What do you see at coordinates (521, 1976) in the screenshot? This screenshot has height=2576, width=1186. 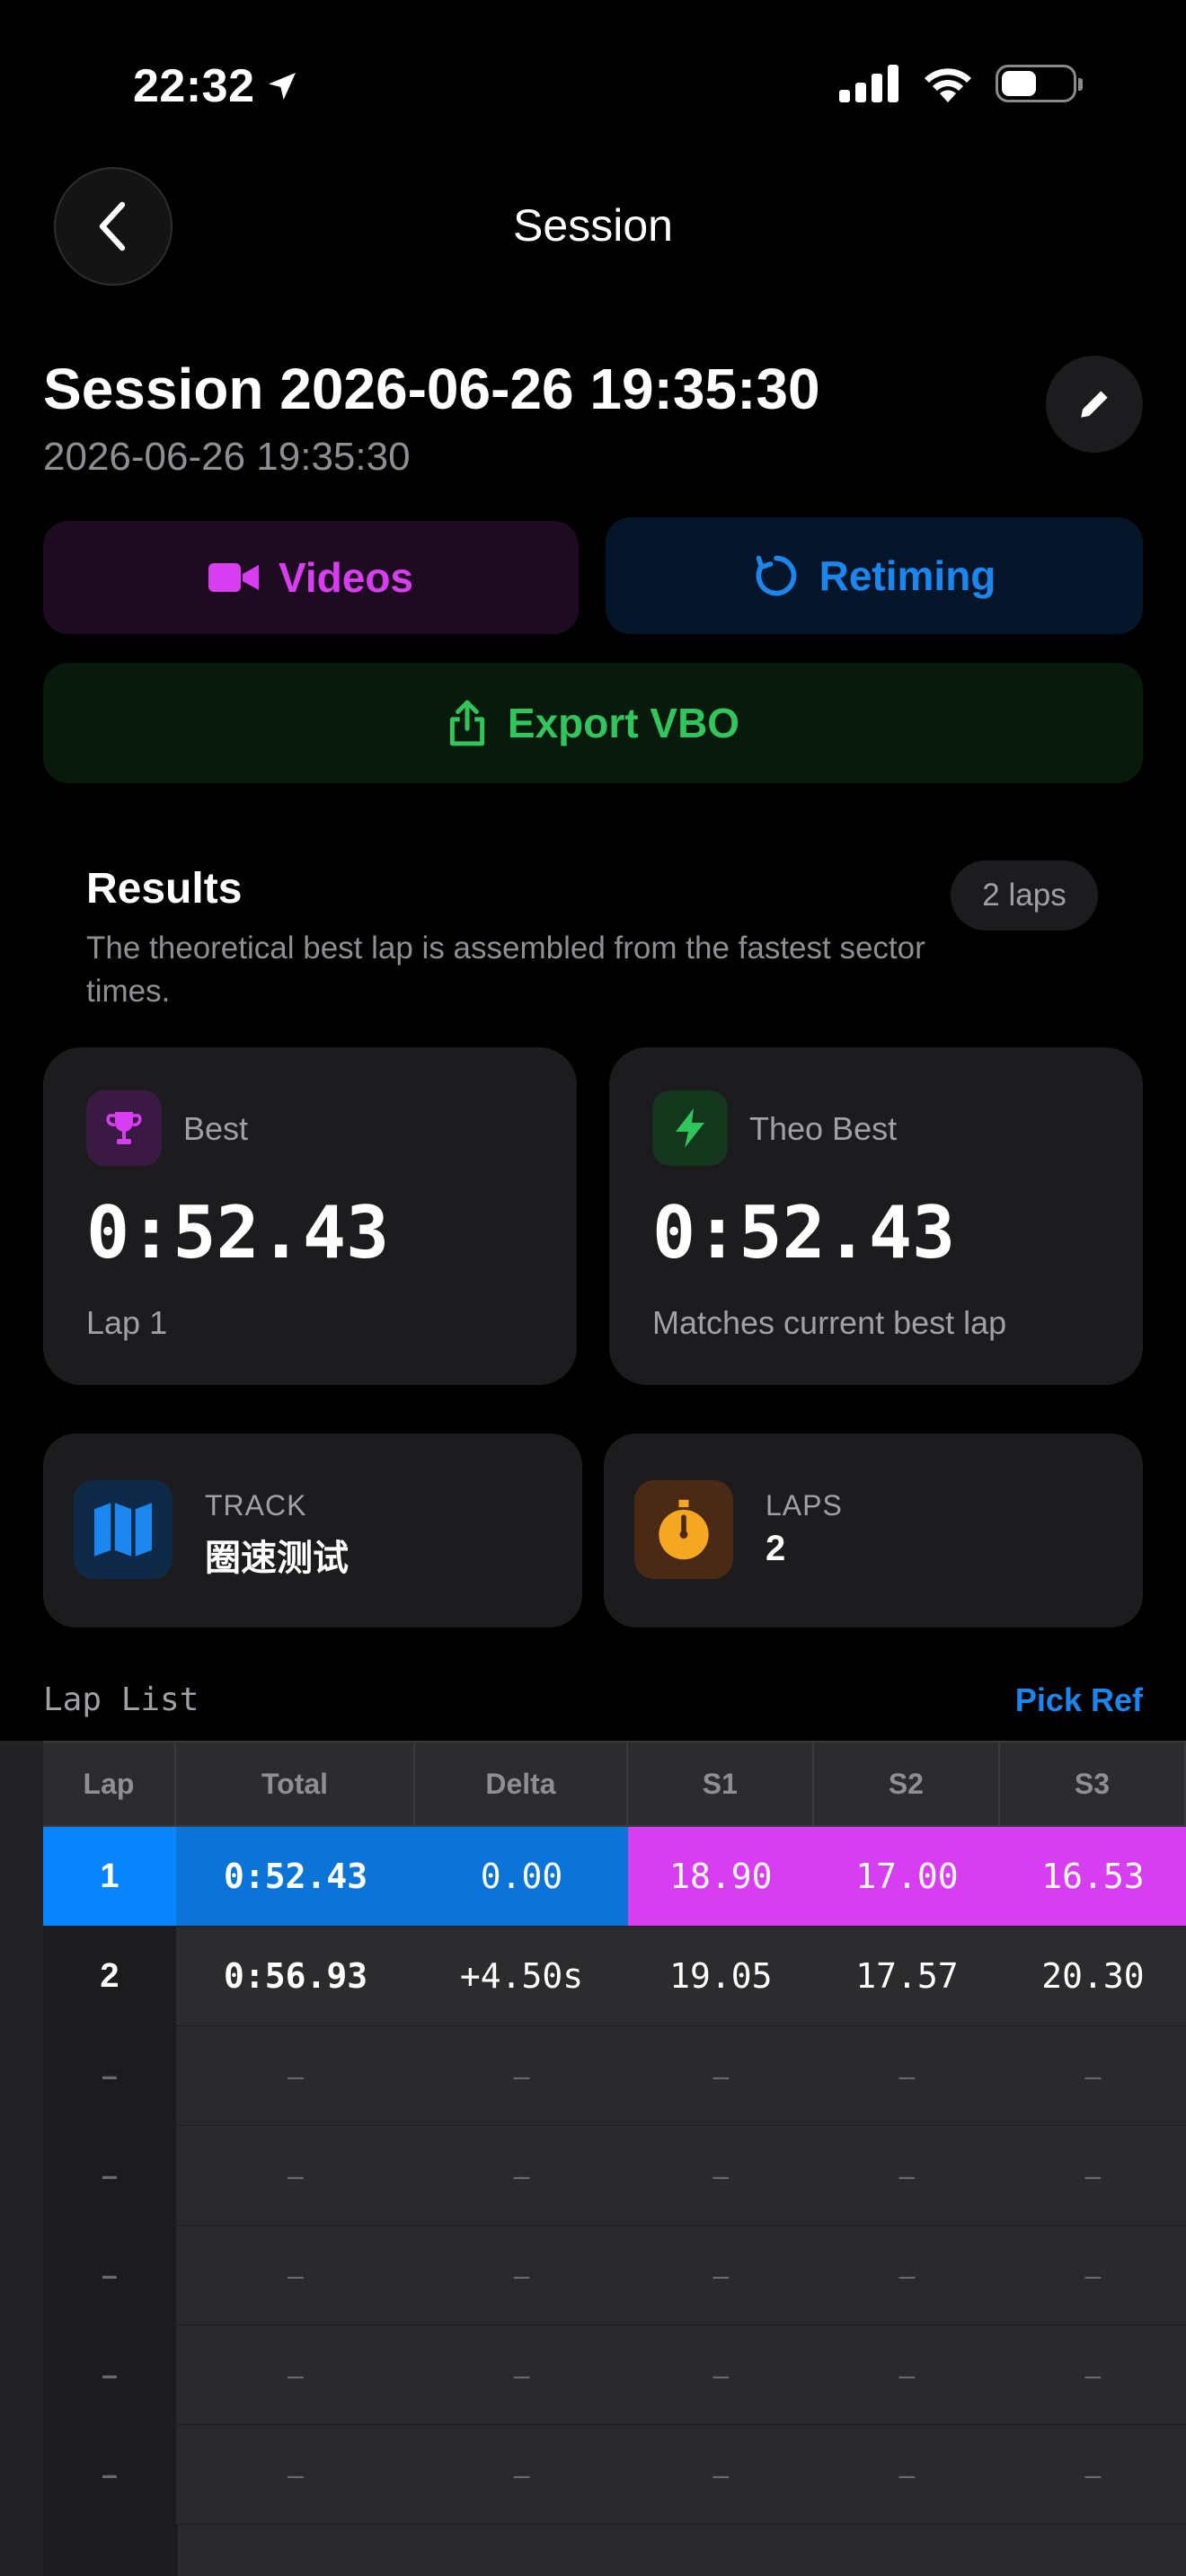 I see `delta-cell: +4.50s` at bounding box center [521, 1976].